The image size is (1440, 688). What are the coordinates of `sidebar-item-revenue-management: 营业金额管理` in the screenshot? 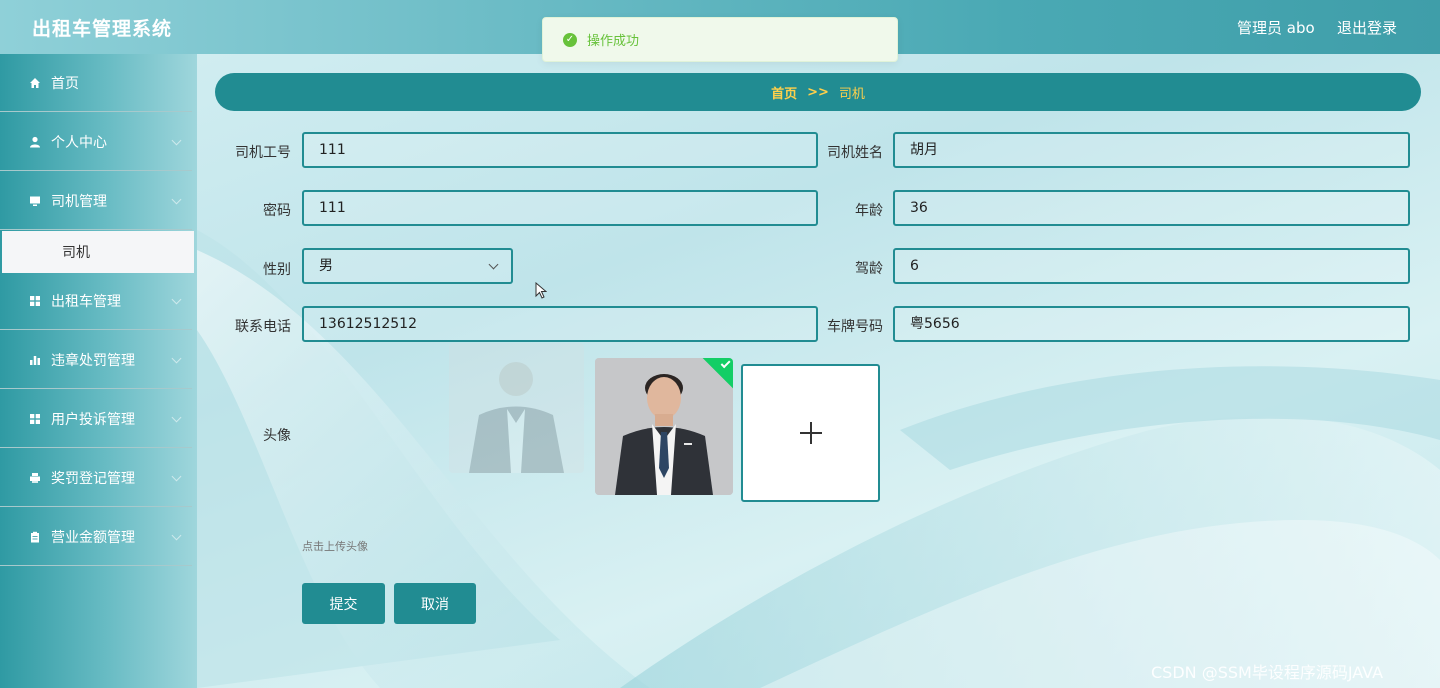 It's located at (96, 537).